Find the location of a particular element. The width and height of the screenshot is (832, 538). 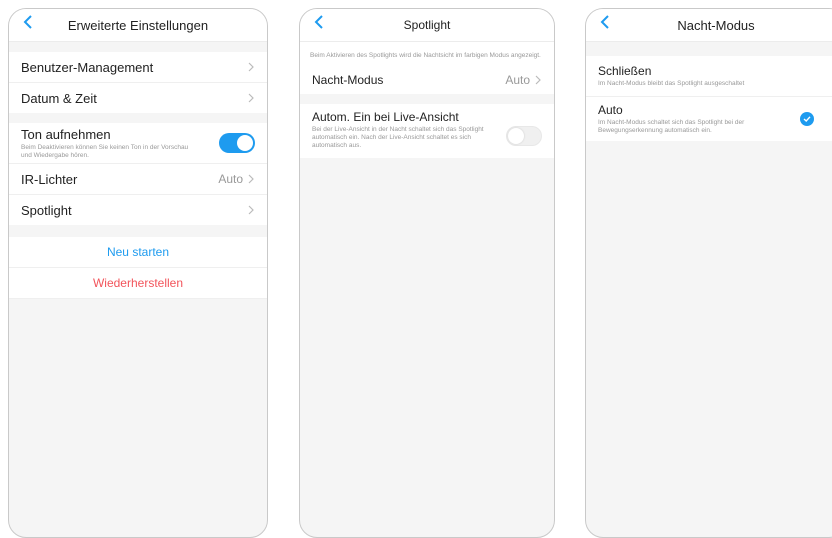

row-label: Nacht-Modus is located at coordinates (348, 80).